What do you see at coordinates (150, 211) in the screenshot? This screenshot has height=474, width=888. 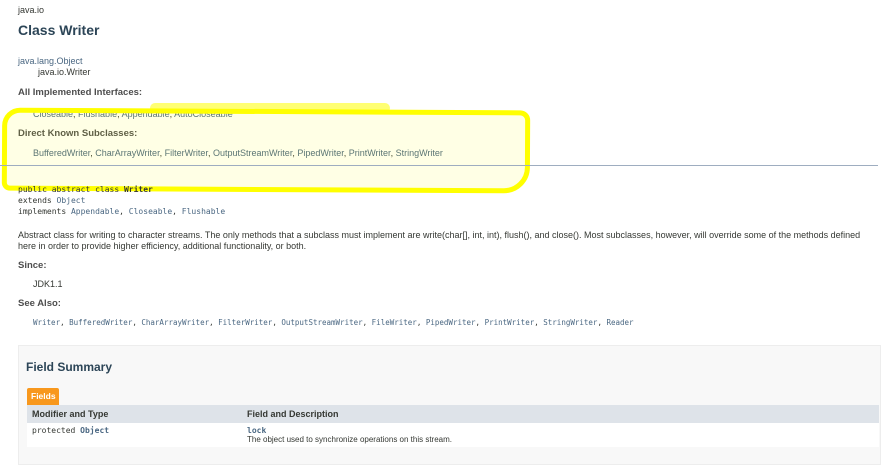 I see `decl-implements-link: Closeable` at bounding box center [150, 211].